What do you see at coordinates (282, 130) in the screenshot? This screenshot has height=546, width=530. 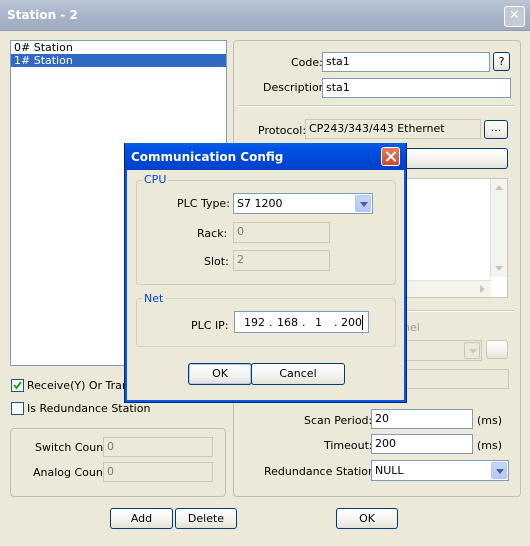 I see `protocol-label: Protocol:` at bounding box center [282, 130].